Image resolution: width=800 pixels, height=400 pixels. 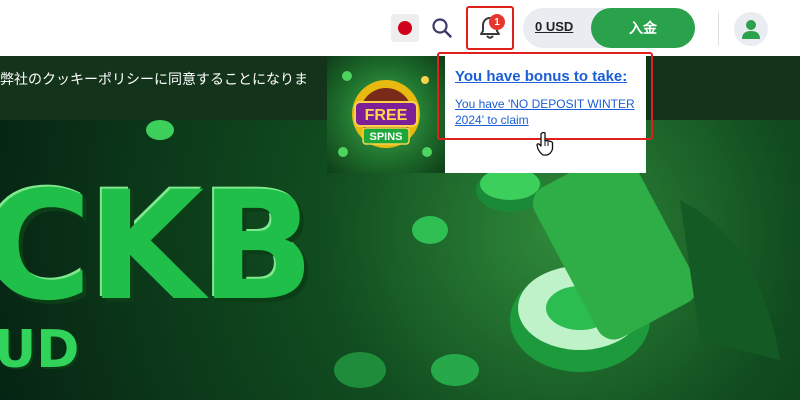 I want to click on free-spins-thumbnail: FREE SPINS, so click(x=386, y=114).